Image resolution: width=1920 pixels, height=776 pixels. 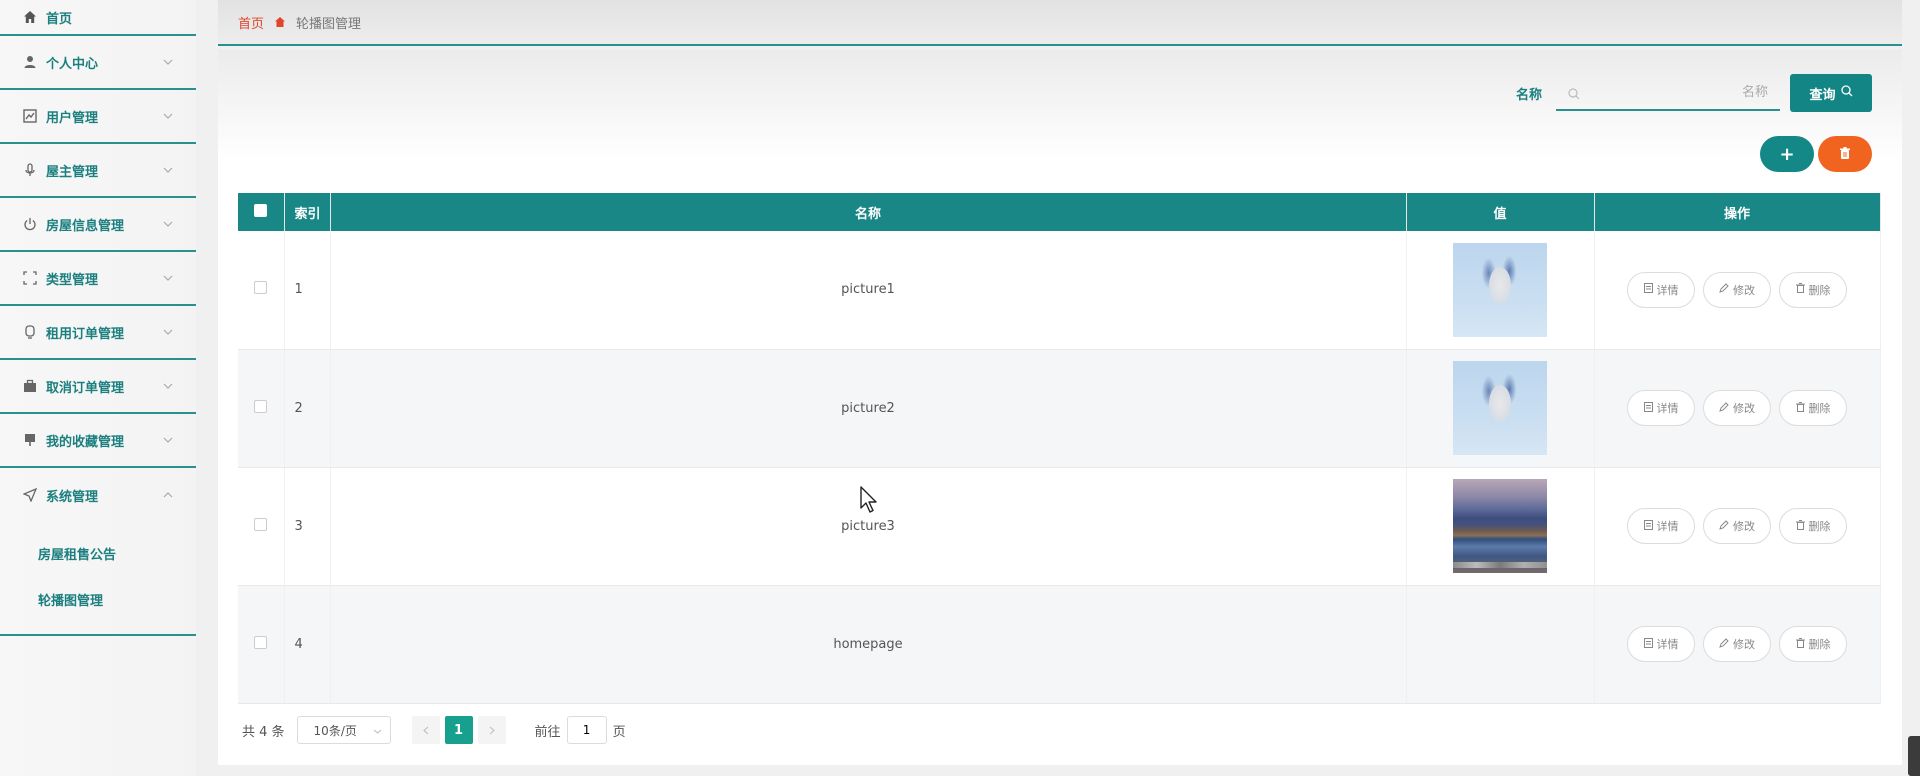 I want to click on sidebar-item-label: 租用订单管理, so click(x=85, y=334).